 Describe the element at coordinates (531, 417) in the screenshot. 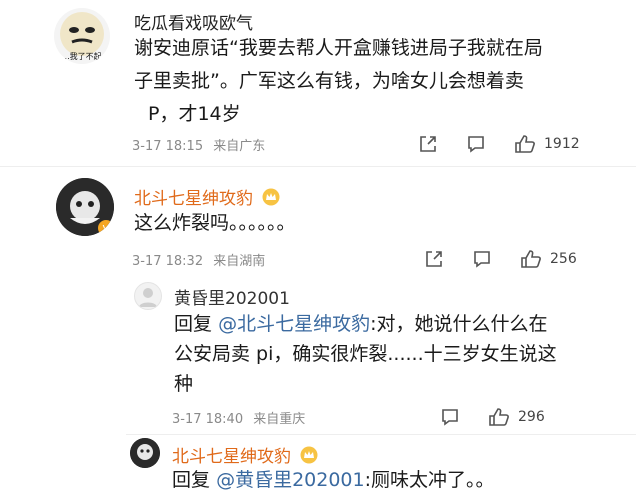

I see `like-count: 296` at that location.